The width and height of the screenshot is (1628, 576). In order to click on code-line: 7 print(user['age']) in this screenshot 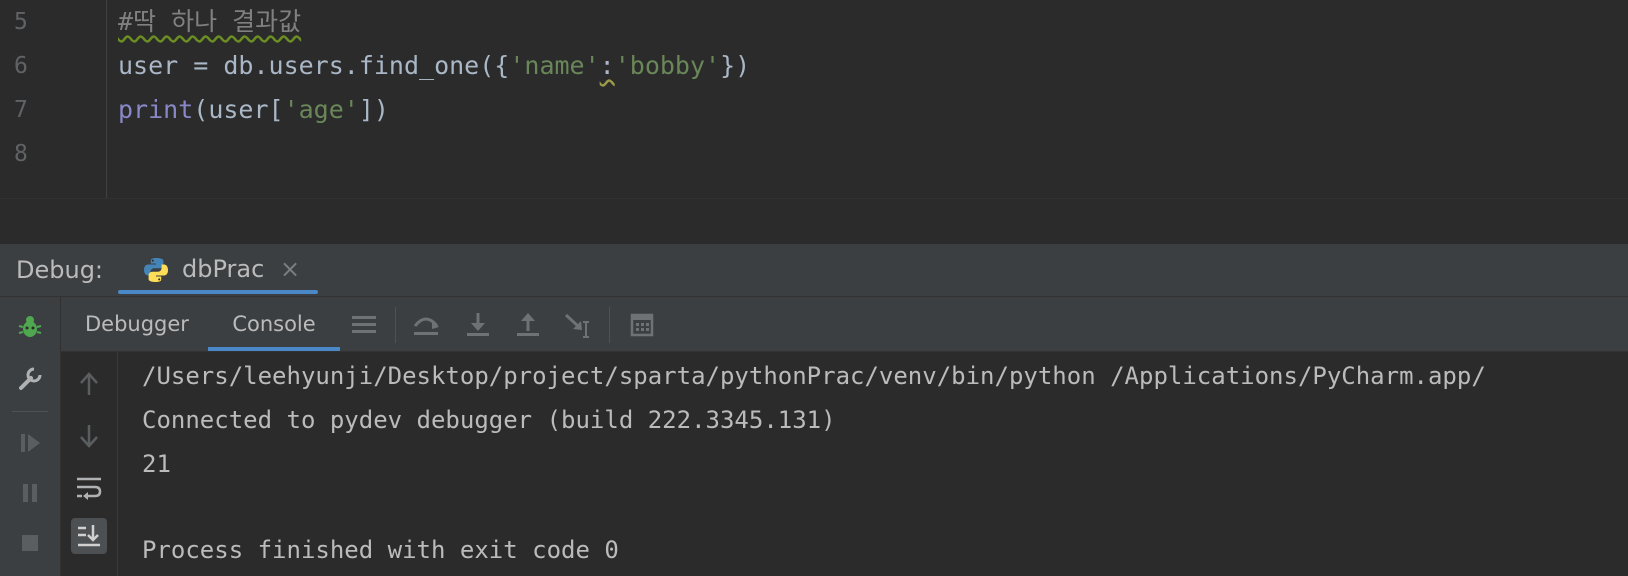, I will do `click(814, 110)`.